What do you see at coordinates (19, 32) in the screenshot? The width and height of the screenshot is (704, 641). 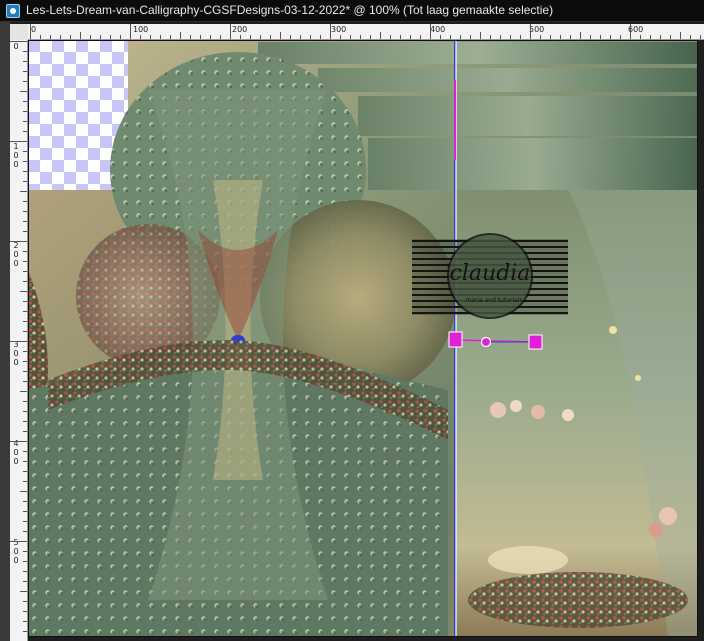 I see `ruler-corner` at bounding box center [19, 32].